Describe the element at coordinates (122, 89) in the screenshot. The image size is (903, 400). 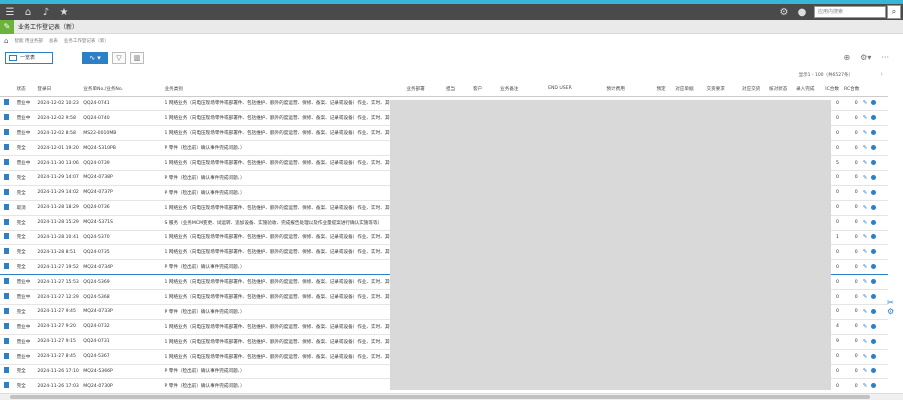
I see `column-header: 业务单No./业务No.` at that location.